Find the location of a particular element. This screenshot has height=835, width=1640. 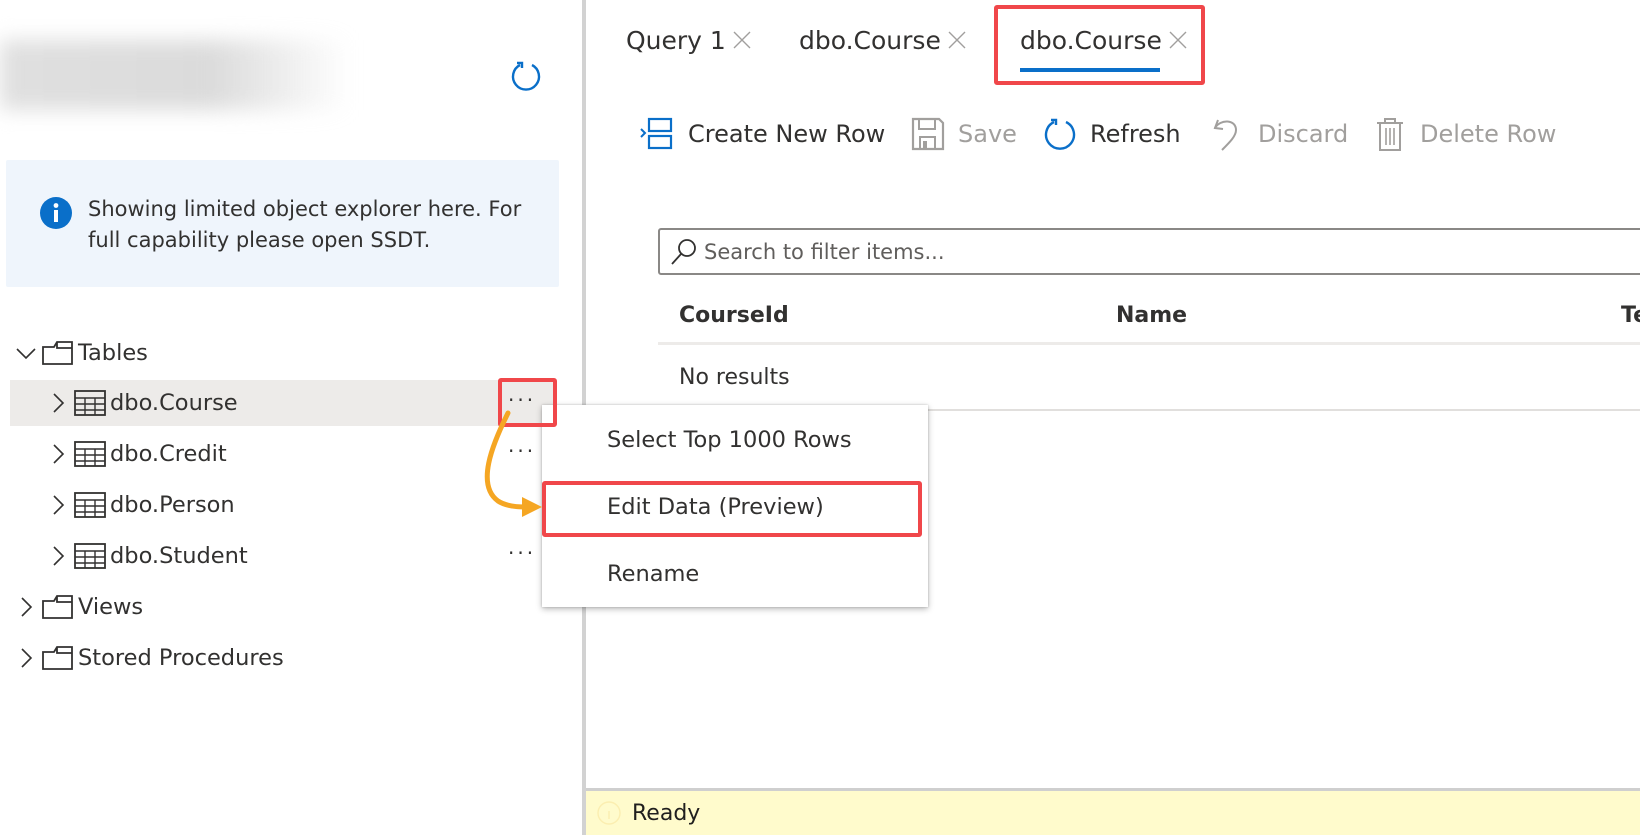

create-new-row-button: Create New Row is located at coordinates (762, 134).